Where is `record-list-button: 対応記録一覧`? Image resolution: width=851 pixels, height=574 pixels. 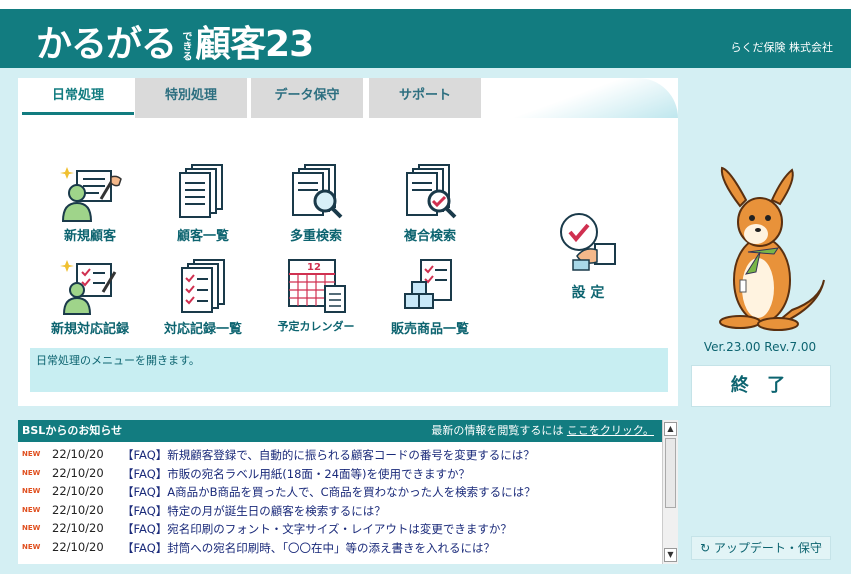
record-list-button: 対応記録一覧 is located at coordinates (203, 297).